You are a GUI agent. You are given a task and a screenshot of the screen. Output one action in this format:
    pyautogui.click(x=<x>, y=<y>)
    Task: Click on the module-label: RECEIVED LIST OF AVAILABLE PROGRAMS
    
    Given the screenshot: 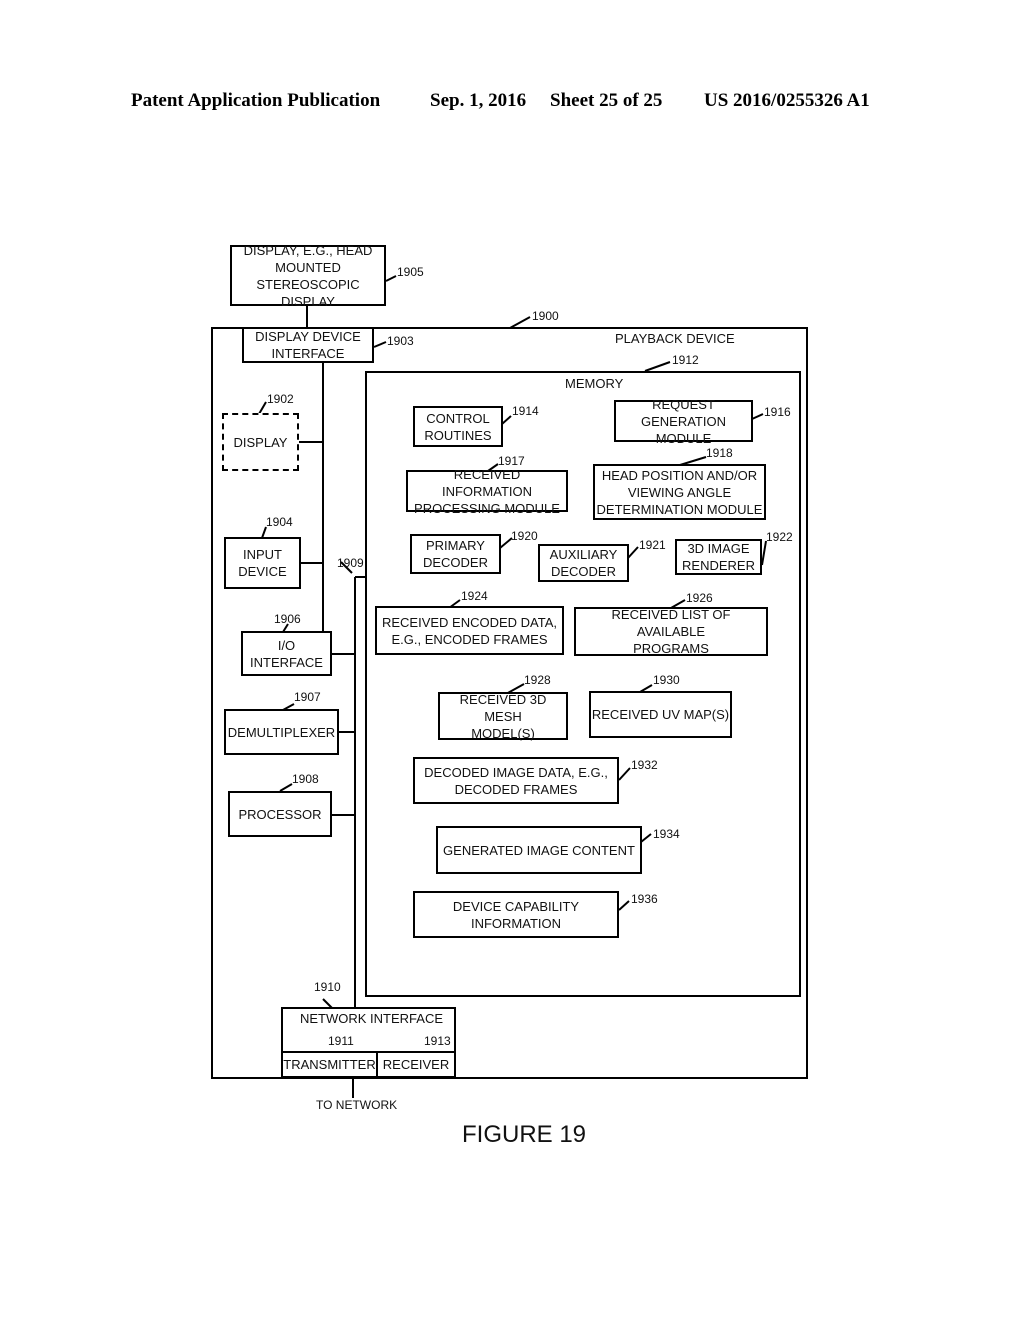 What is the action you would take?
    pyautogui.click(x=671, y=631)
    